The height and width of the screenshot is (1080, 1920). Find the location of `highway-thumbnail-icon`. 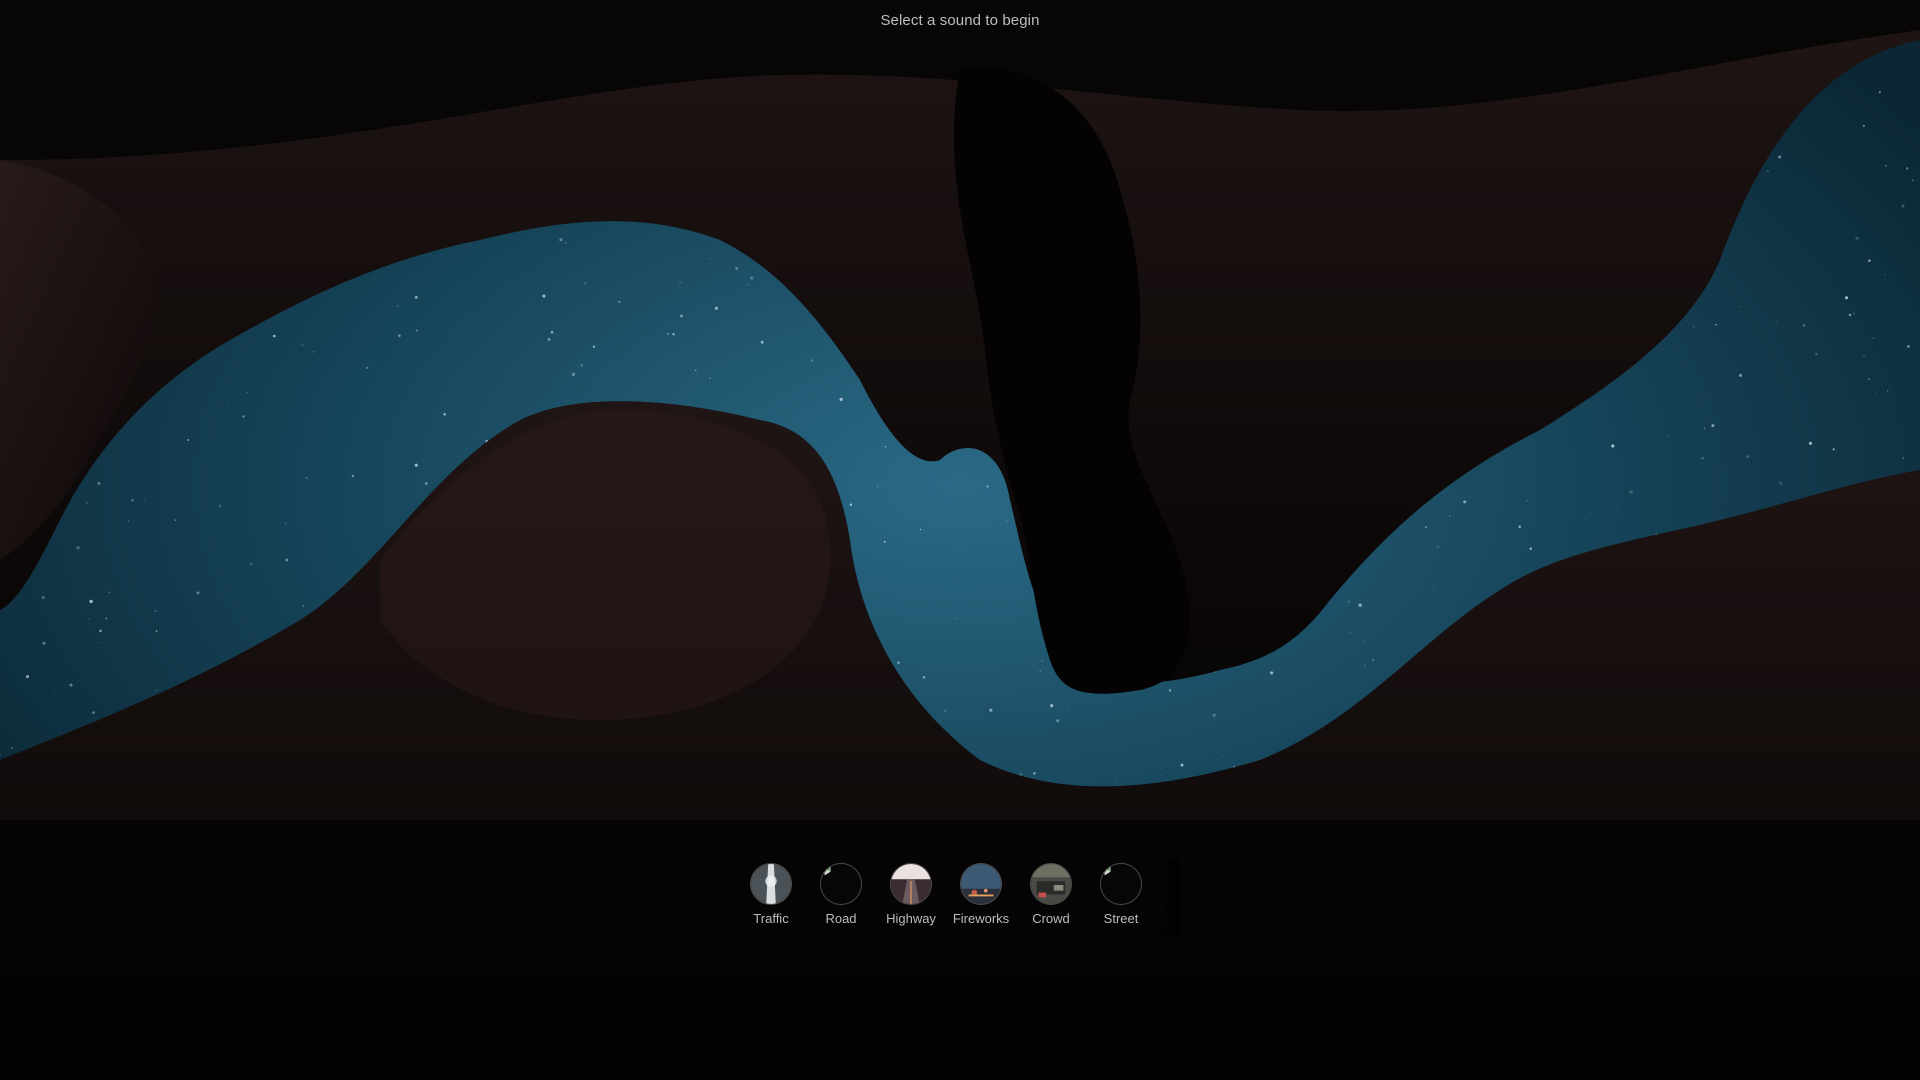

highway-thumbnail-icon is located at coordinates (911, 884).